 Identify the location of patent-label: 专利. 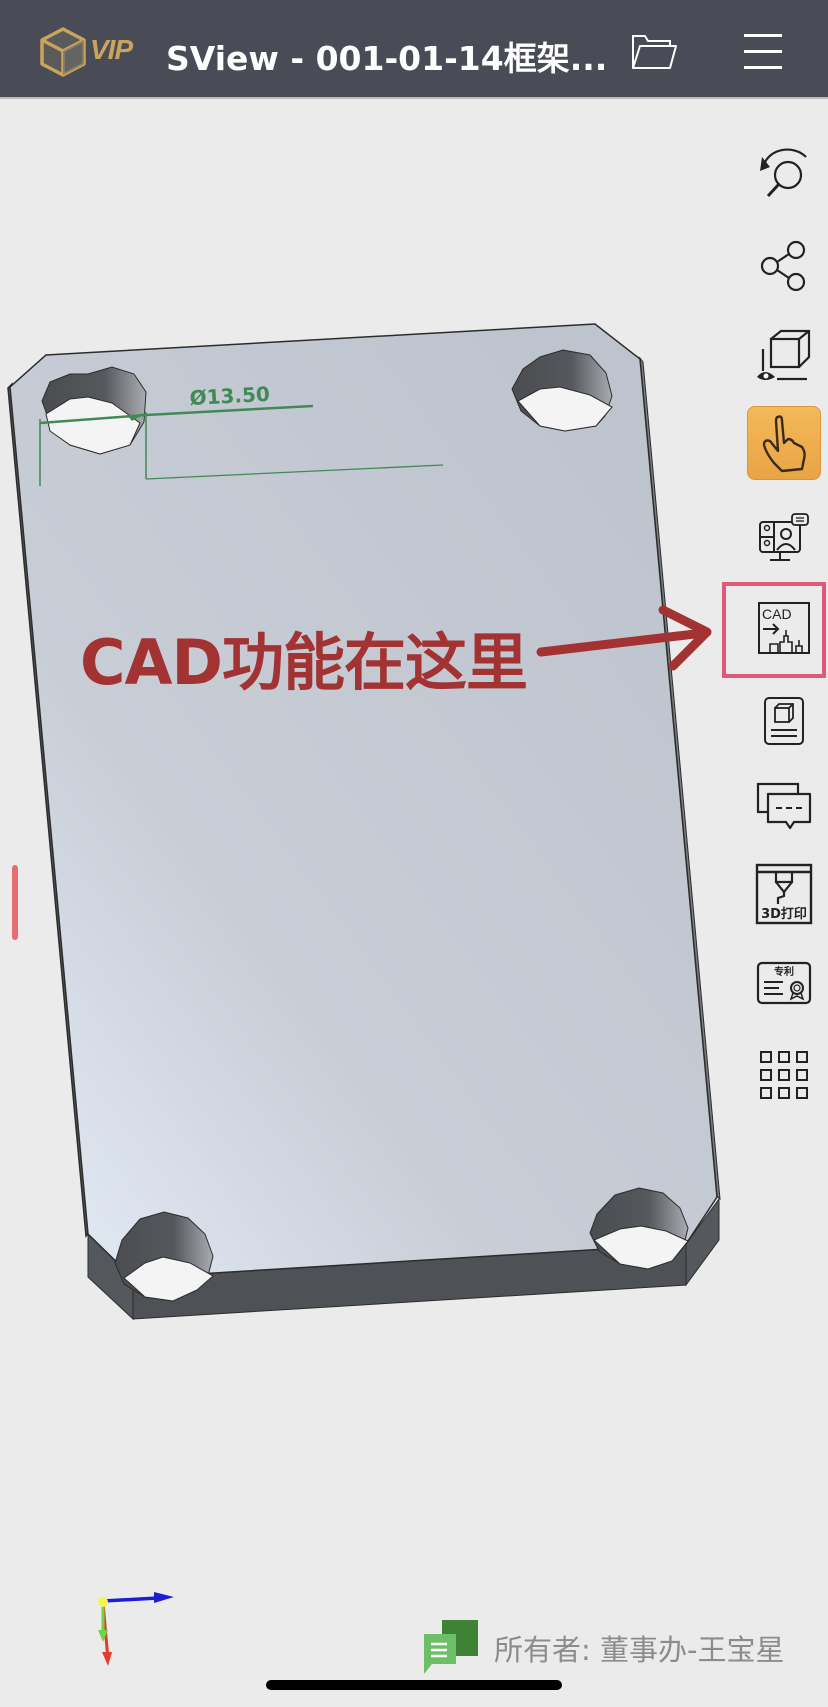
(784, 971).